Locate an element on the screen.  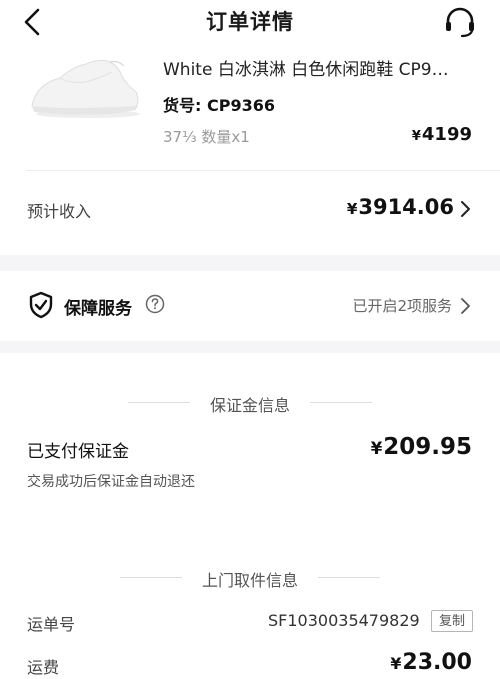
product-sku: 货号: CP9366 is located at coordinates (219, 105).